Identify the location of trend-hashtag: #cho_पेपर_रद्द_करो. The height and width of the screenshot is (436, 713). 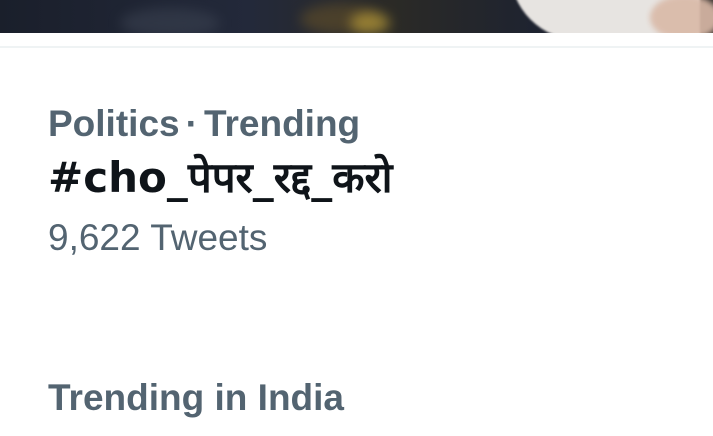
(358, 178).